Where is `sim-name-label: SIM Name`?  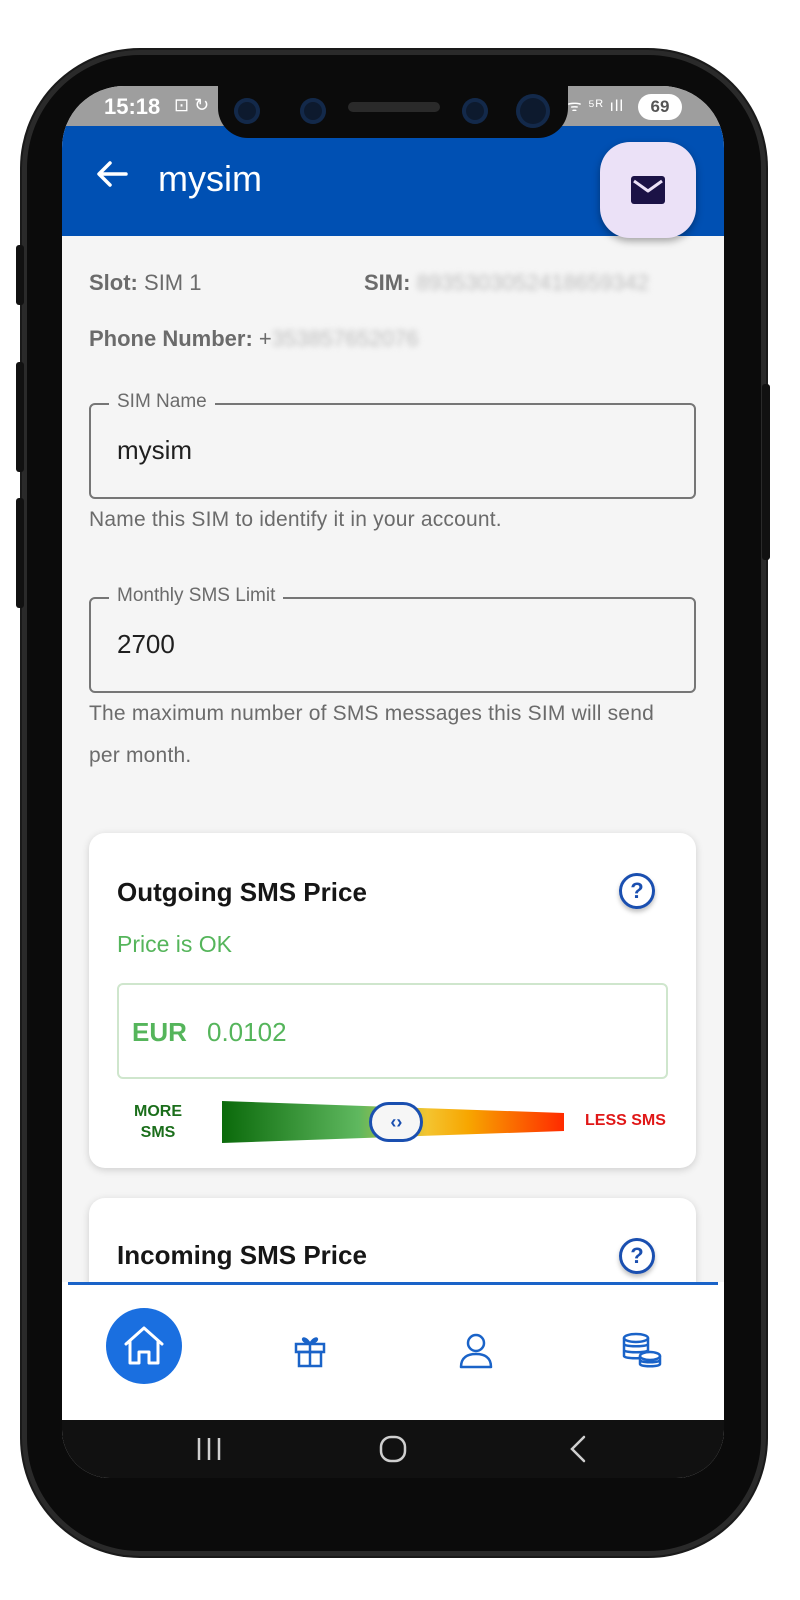
sim-name-label: SIM Name is located at coordinates (162, 402).